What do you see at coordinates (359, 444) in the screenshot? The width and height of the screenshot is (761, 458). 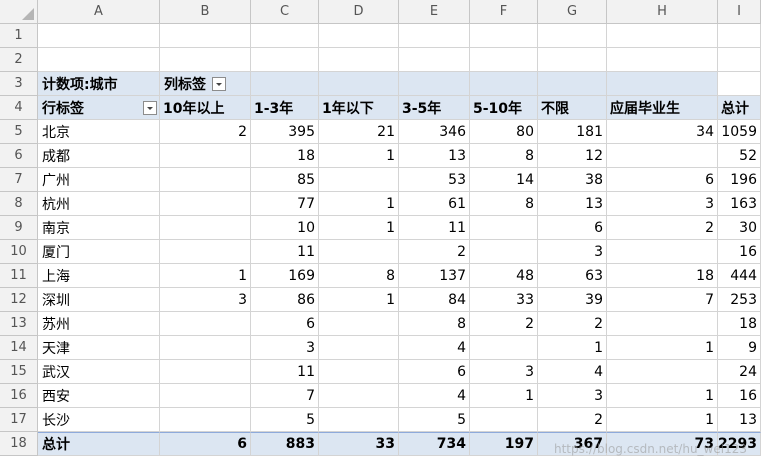 I see `grand-total-cell: 33` at bounding box center [359, 444].